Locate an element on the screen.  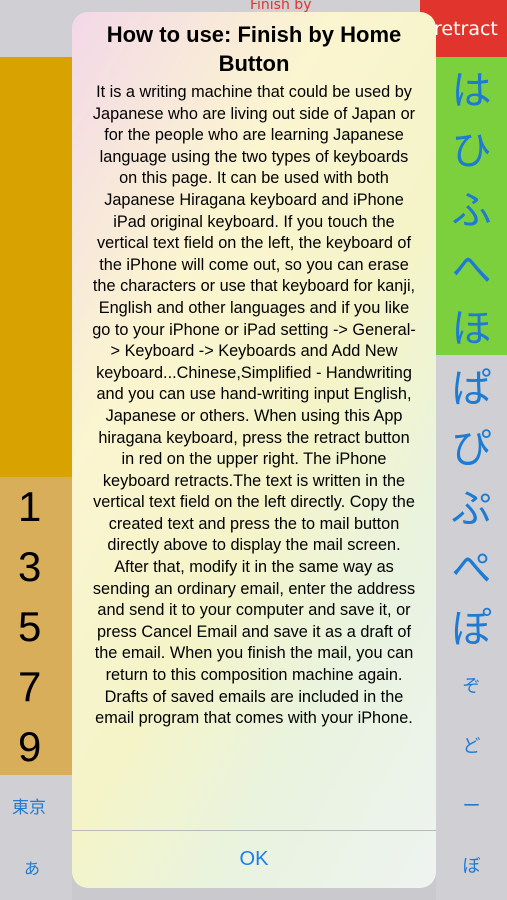
tokyo-key: 東京 is located at coordinates (29, 805).